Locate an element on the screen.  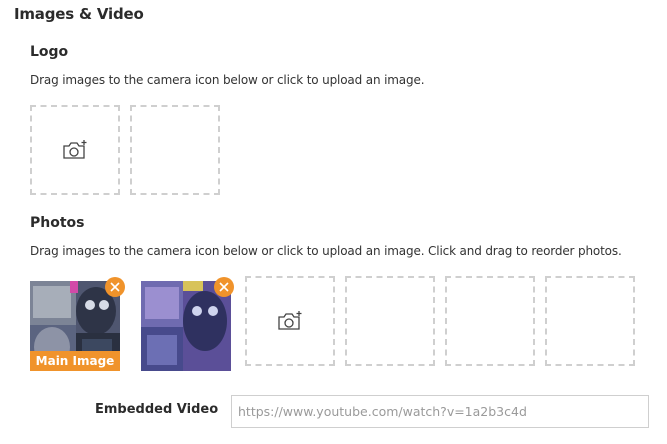
logo-empty-slot is located at coordinates (175, 150).